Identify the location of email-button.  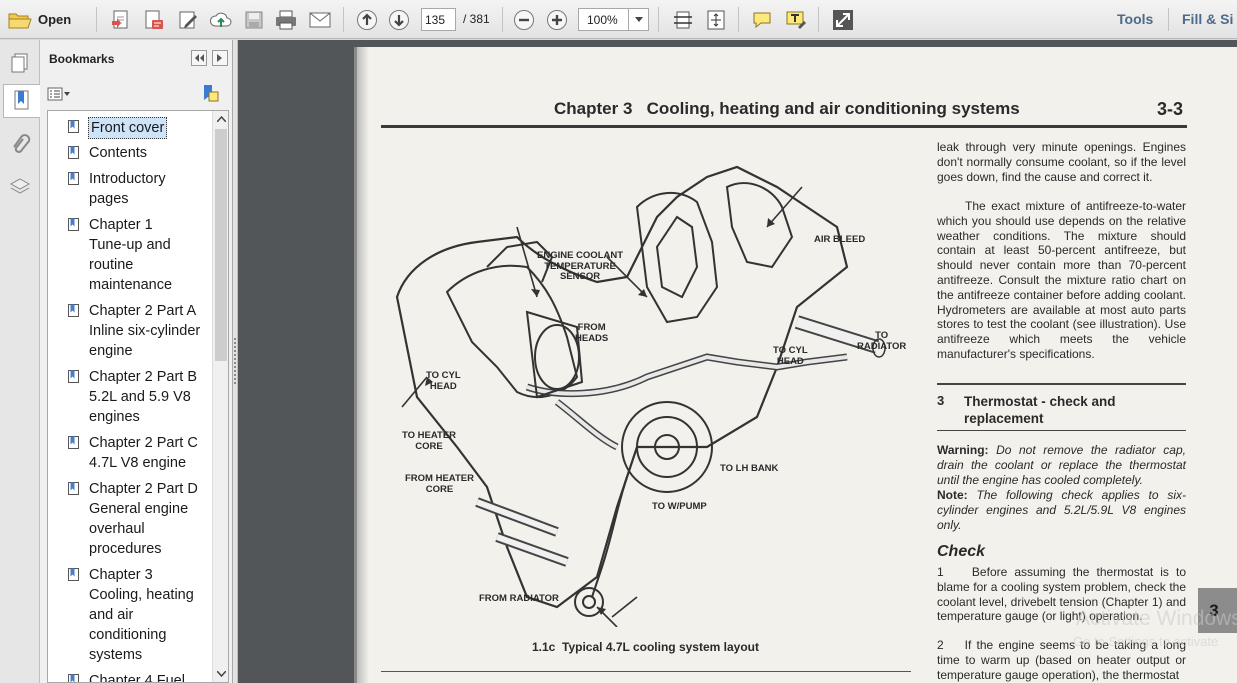
(320, 19).